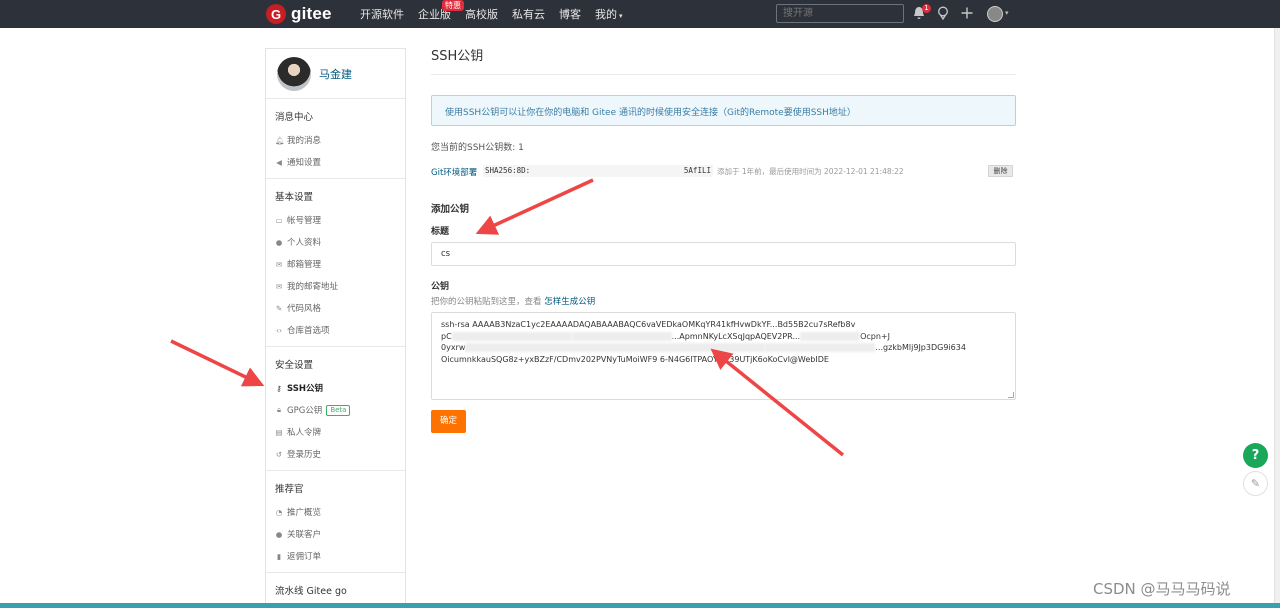  Describe the element at coordinates (279, 534) in the screenshot. I see `user-link-icon: ●` at that location.